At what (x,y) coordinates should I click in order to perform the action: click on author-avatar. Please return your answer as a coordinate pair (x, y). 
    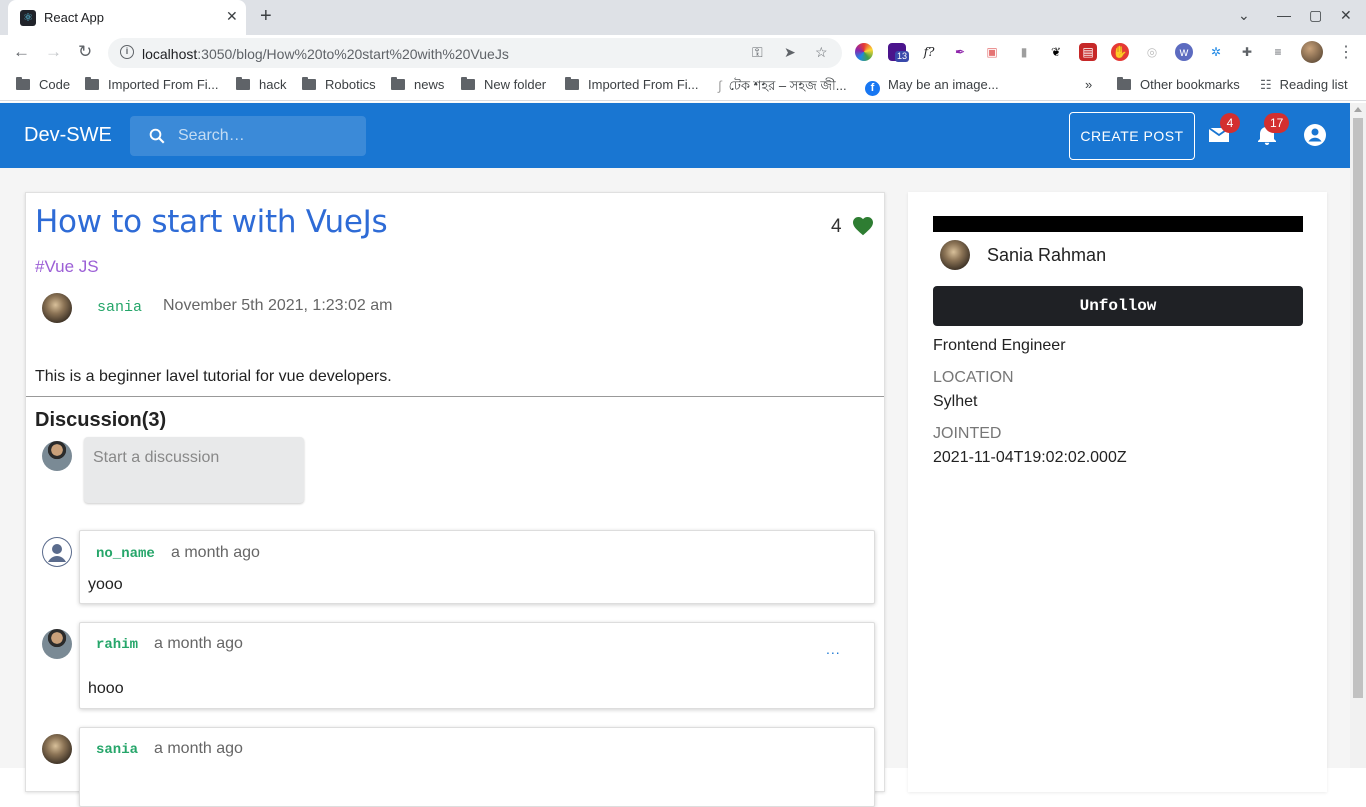
    Looking at the image, I should click on (57, 308).